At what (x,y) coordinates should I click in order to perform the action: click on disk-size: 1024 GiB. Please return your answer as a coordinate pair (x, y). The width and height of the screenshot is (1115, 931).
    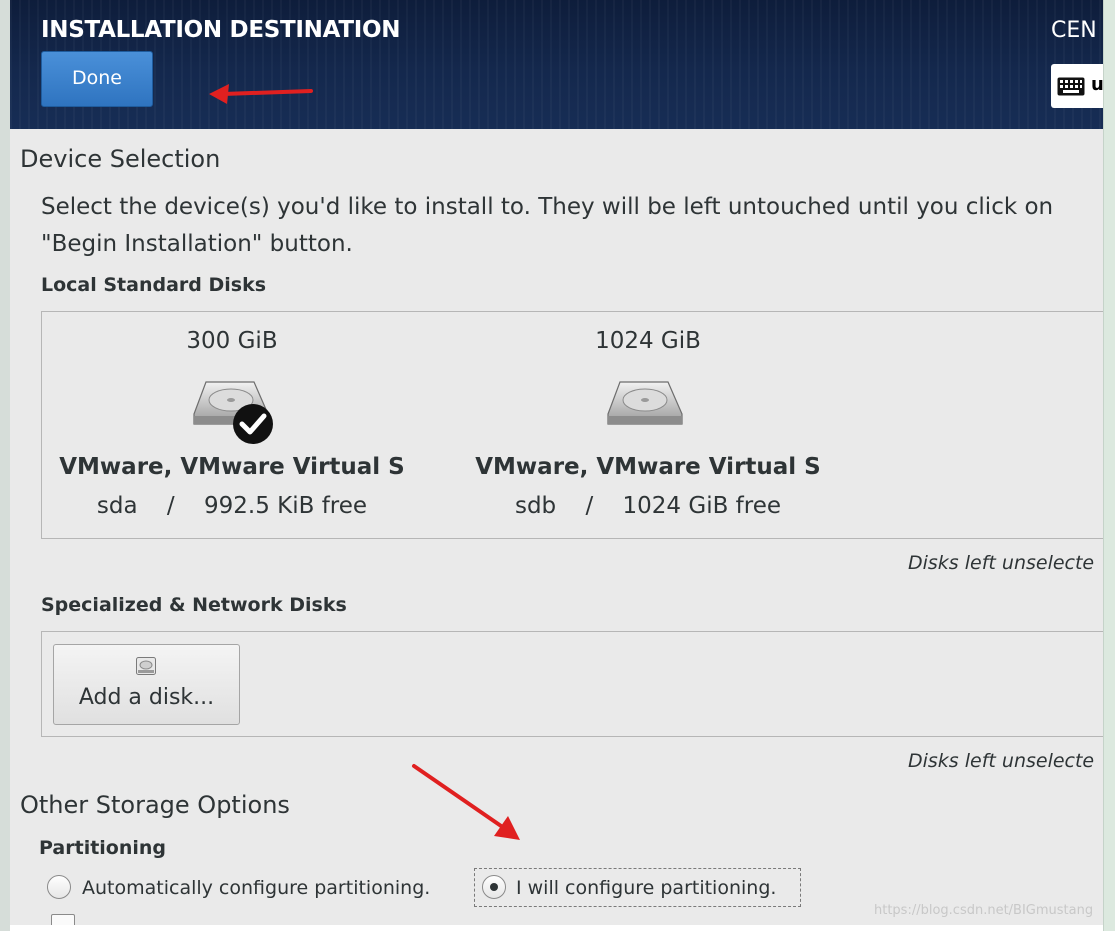
    Looking at the image, I should click on (648, 341).